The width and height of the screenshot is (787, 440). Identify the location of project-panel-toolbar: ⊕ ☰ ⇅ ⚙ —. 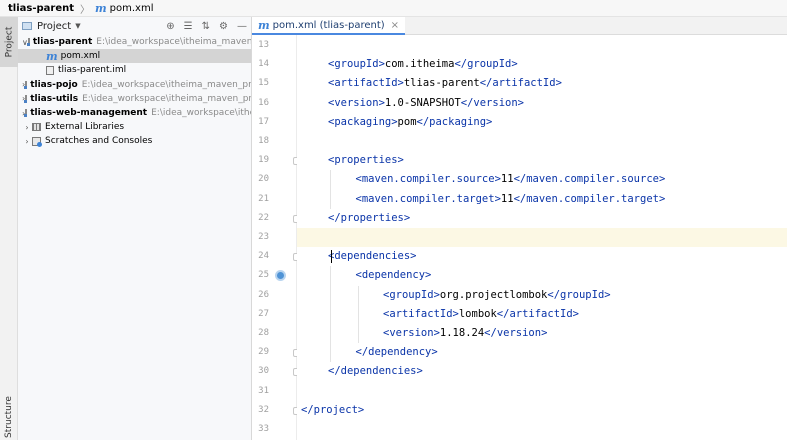
(206, 26).